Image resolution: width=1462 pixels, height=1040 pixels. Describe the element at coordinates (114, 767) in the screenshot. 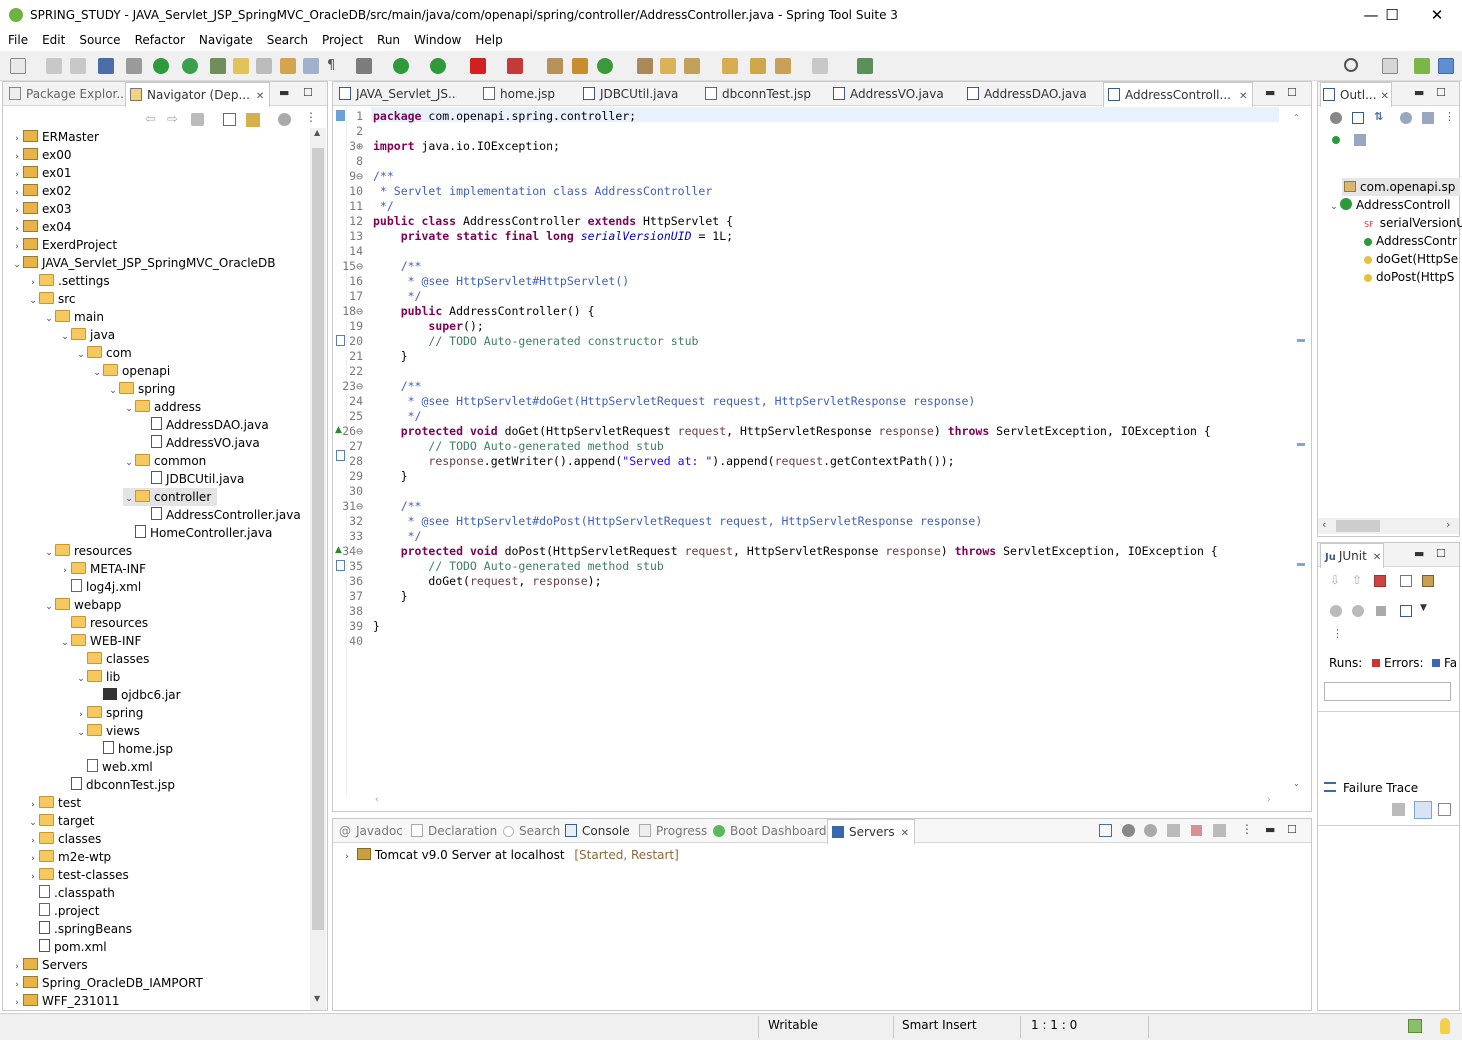

I see `tree-item: web.xml` at that location.